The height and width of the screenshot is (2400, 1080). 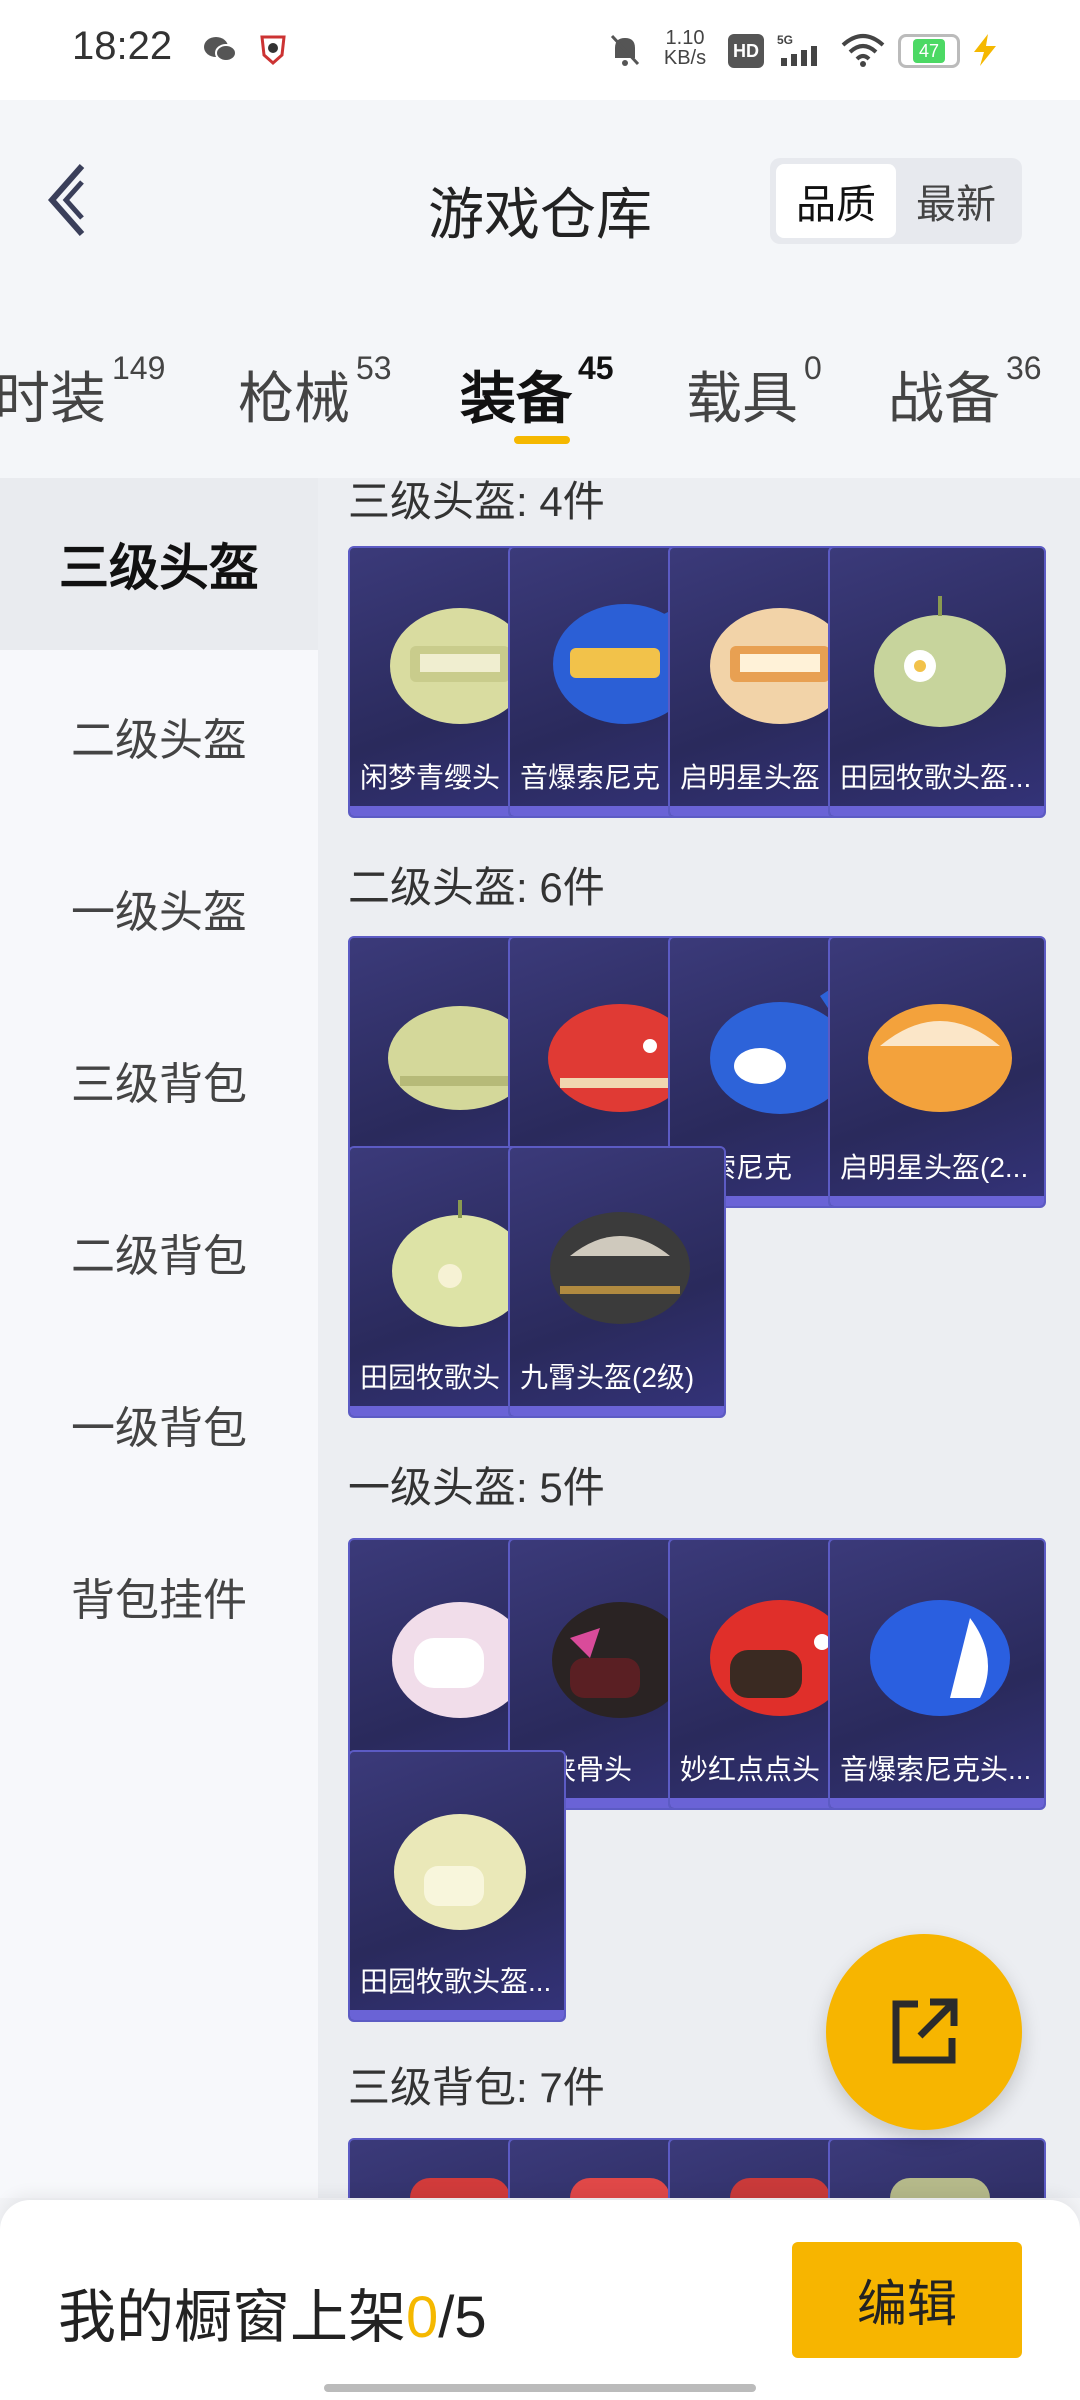 What do you see at coordinates (540, 50) in the screenshot?
I see `status-bar: 18:22 1.10 KB/s HD 5G 47` at bounding box center [540, 50].